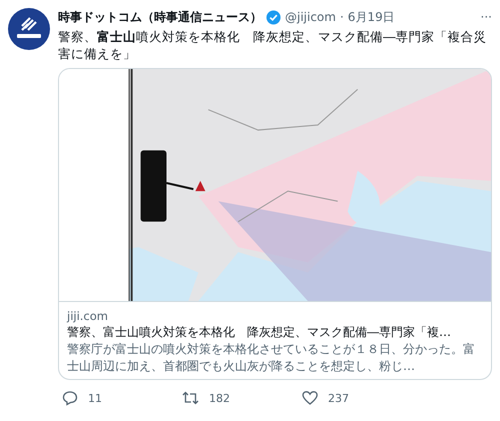 The width and height of the screenshot is (500, 421). I want to click on author-handle: @jijicom, so click(310, 17).